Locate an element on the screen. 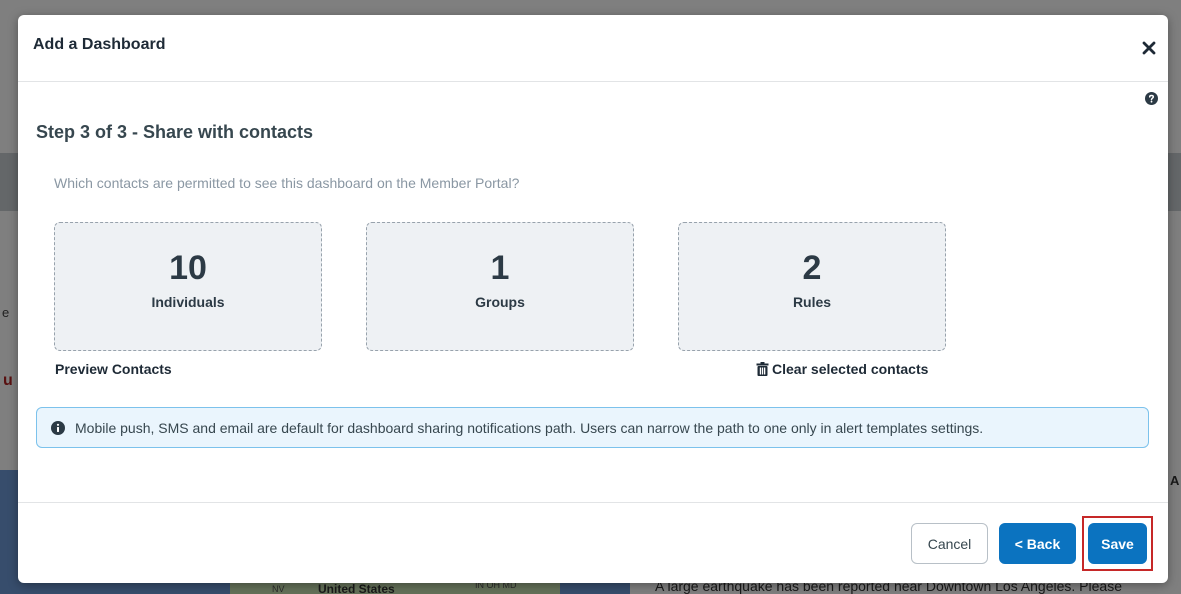 The width and height of the screenshot is (1181, 594). individuals-label: Individuals is located at coordinates (188, 302).